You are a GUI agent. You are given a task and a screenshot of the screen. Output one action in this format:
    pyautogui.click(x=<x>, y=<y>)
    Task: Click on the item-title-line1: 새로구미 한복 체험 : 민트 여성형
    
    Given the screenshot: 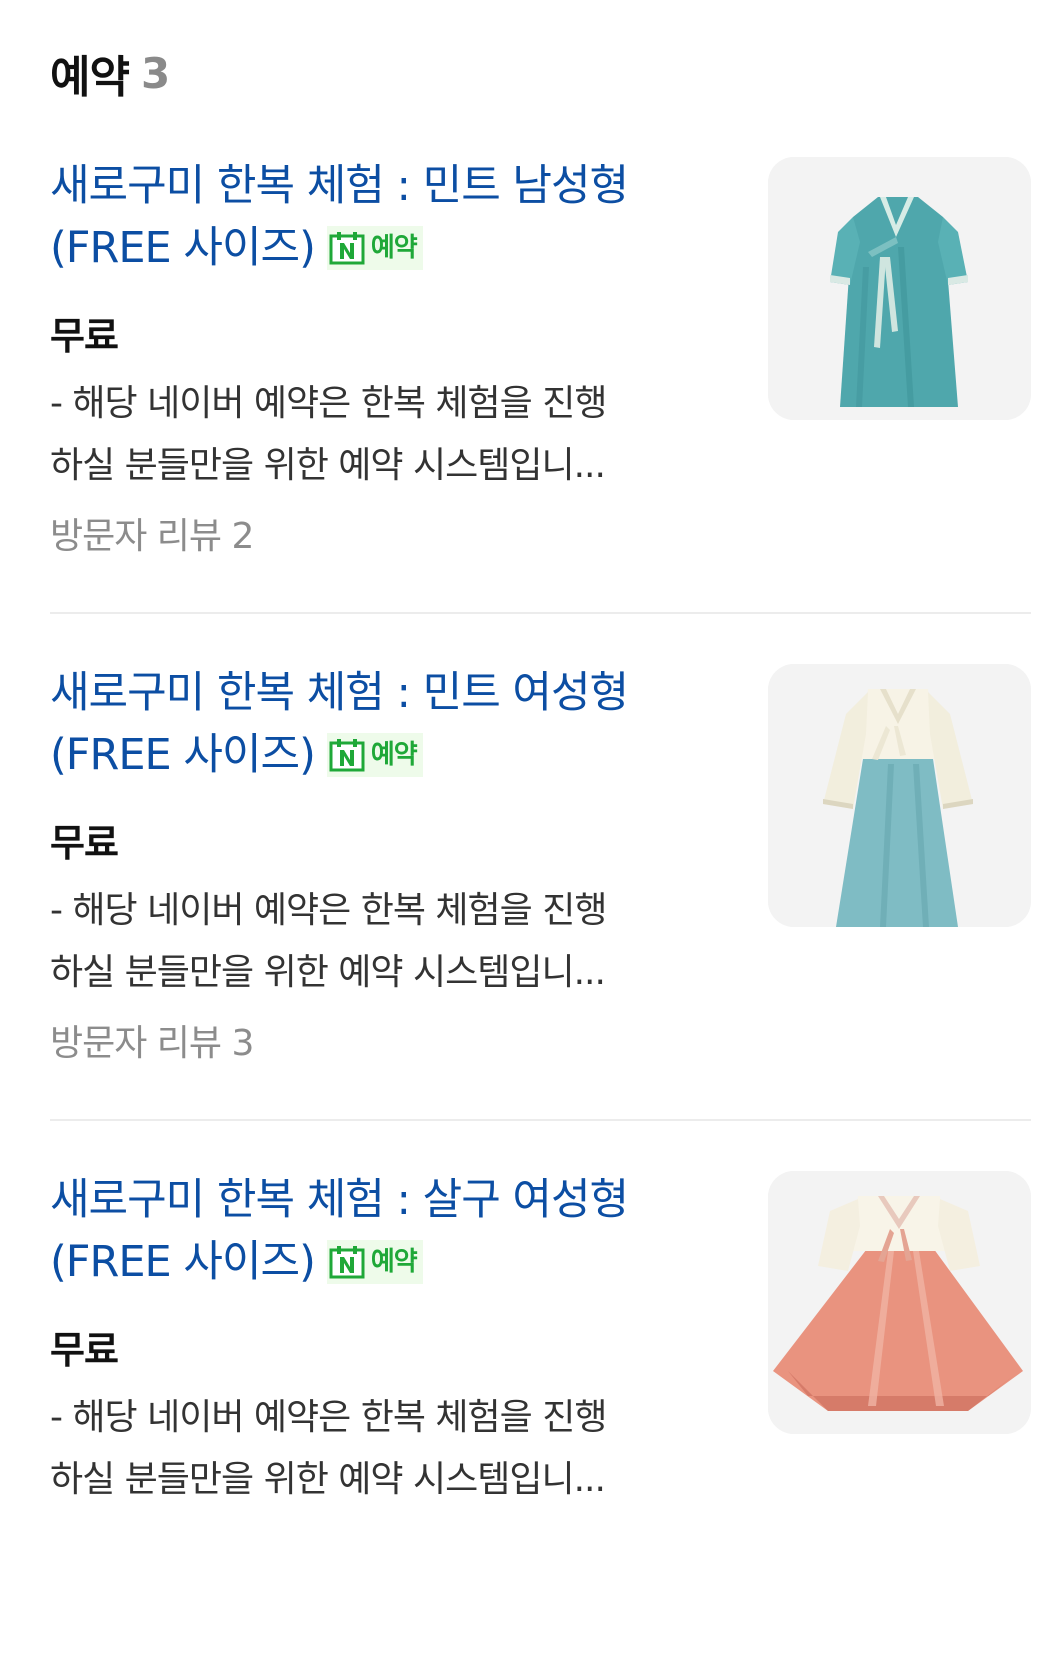 What is the action you would take?
    pyautogui.click(x=339, y=693)
    